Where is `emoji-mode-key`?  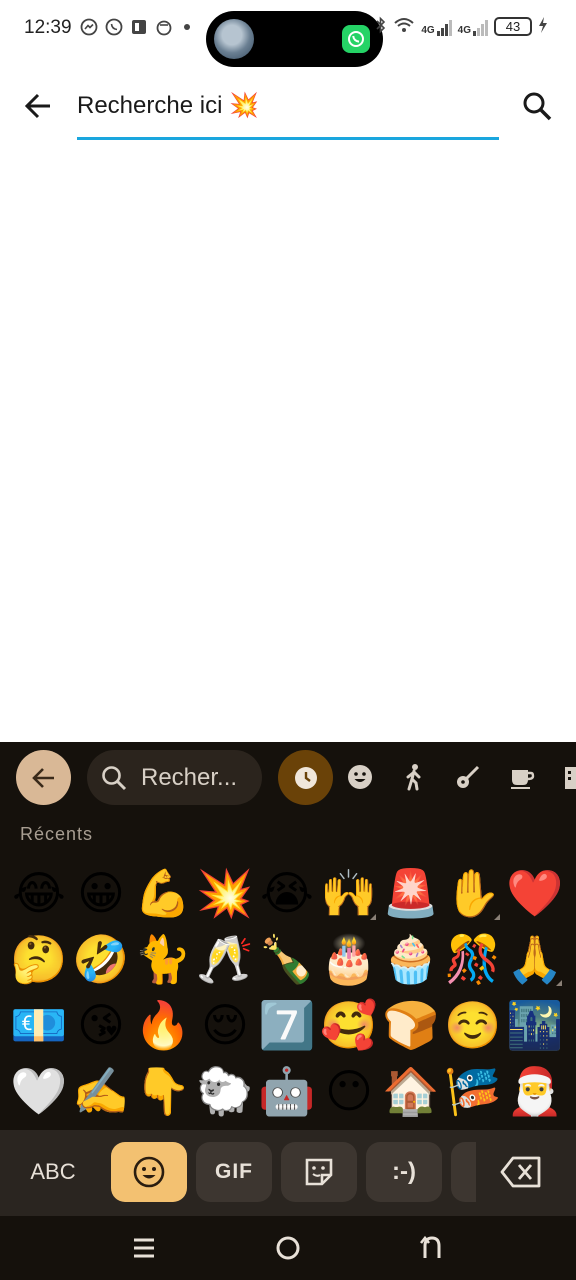
emoji-mode-key is located at coordinates (149, 1172).